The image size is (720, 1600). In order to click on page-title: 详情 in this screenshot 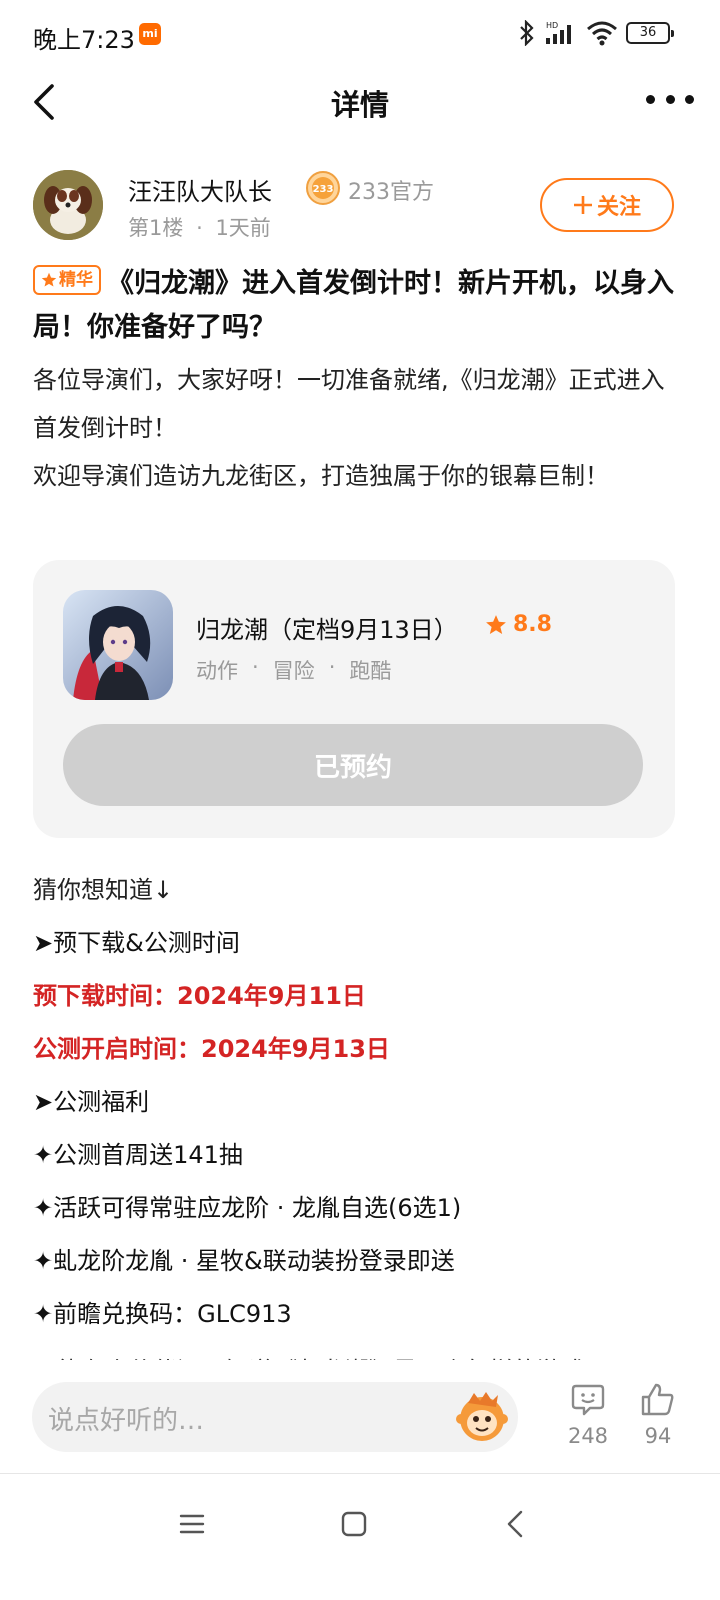, I will do `click(359, 105)`.